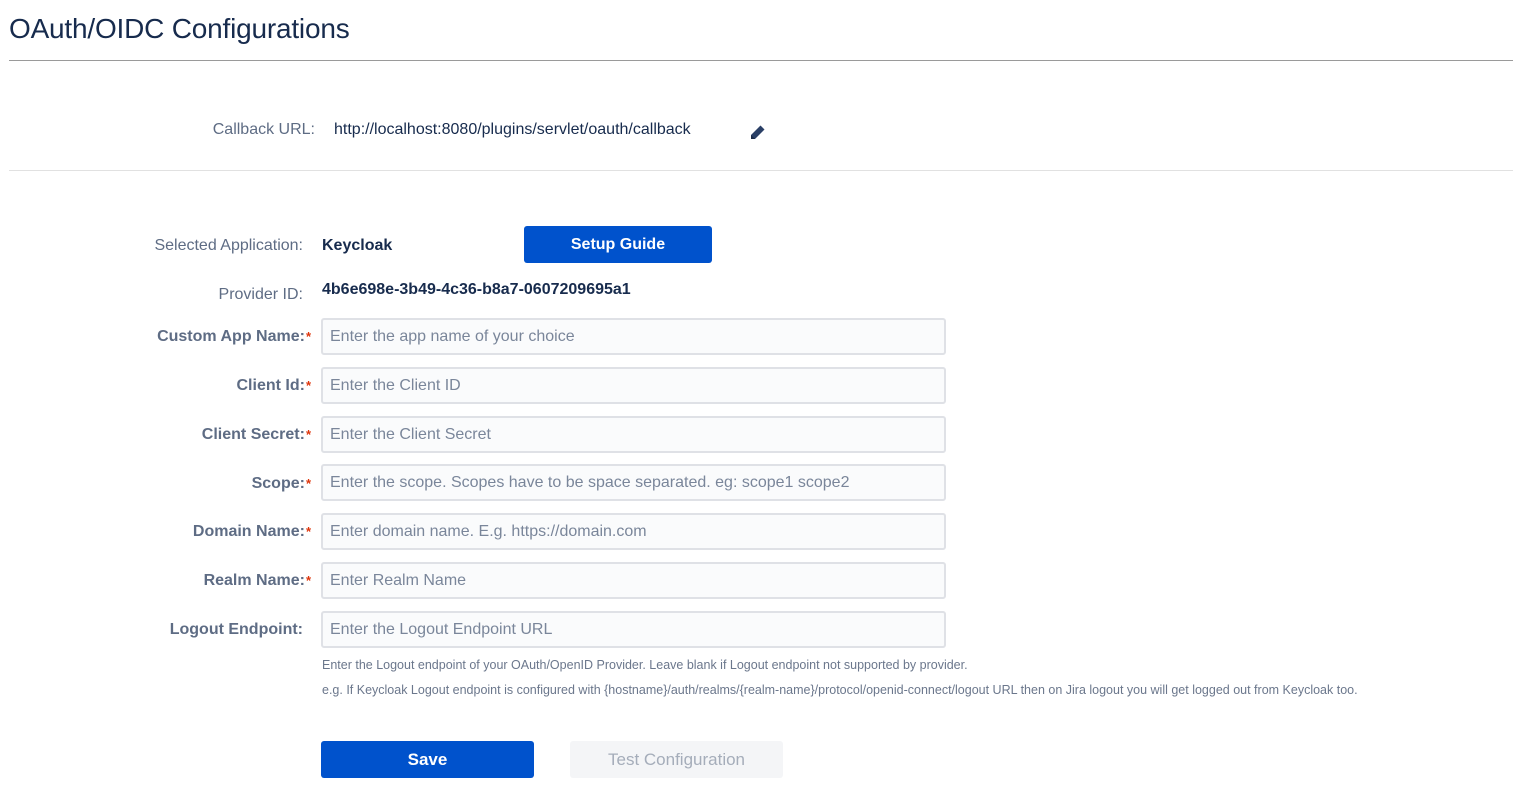 The image size is (1513, 787). What do you see at coordinates (248, 531) in the screenshot?
I see `domain-name-label-text: Domain Name:` at bounding box center [248, 531].